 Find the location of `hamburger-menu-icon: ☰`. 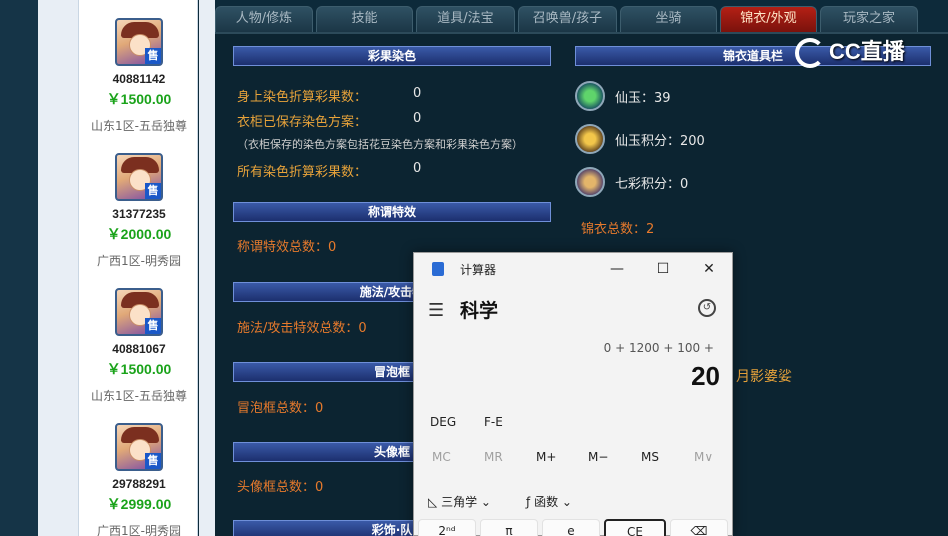

hamburger-menu-icon: ☰ is located at coordinates (436, 310).